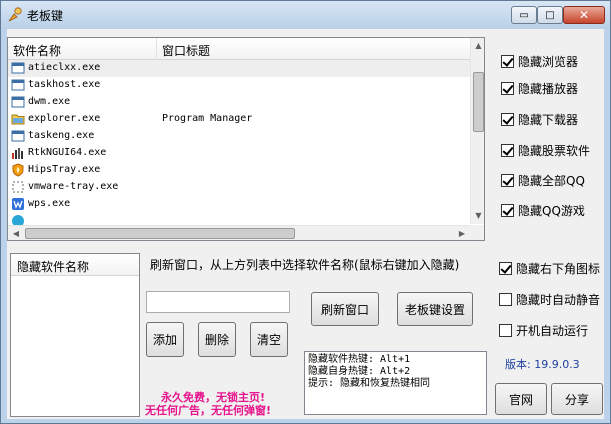 Image resolution: width=611 pixels, height=424 pixels. Describe the element at coordinates (18, 170) in the screenshot. I see `shield-flame-icon` at that location.